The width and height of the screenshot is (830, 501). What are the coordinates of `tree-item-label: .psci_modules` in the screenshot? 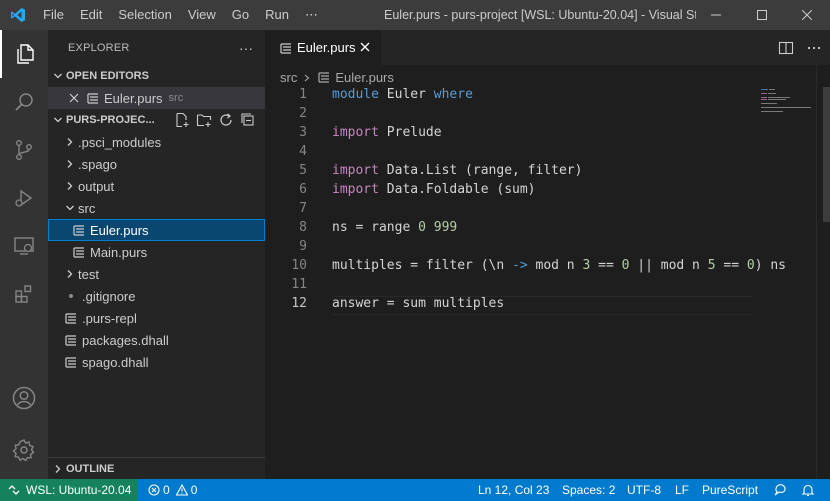 It's located at (120, 142).